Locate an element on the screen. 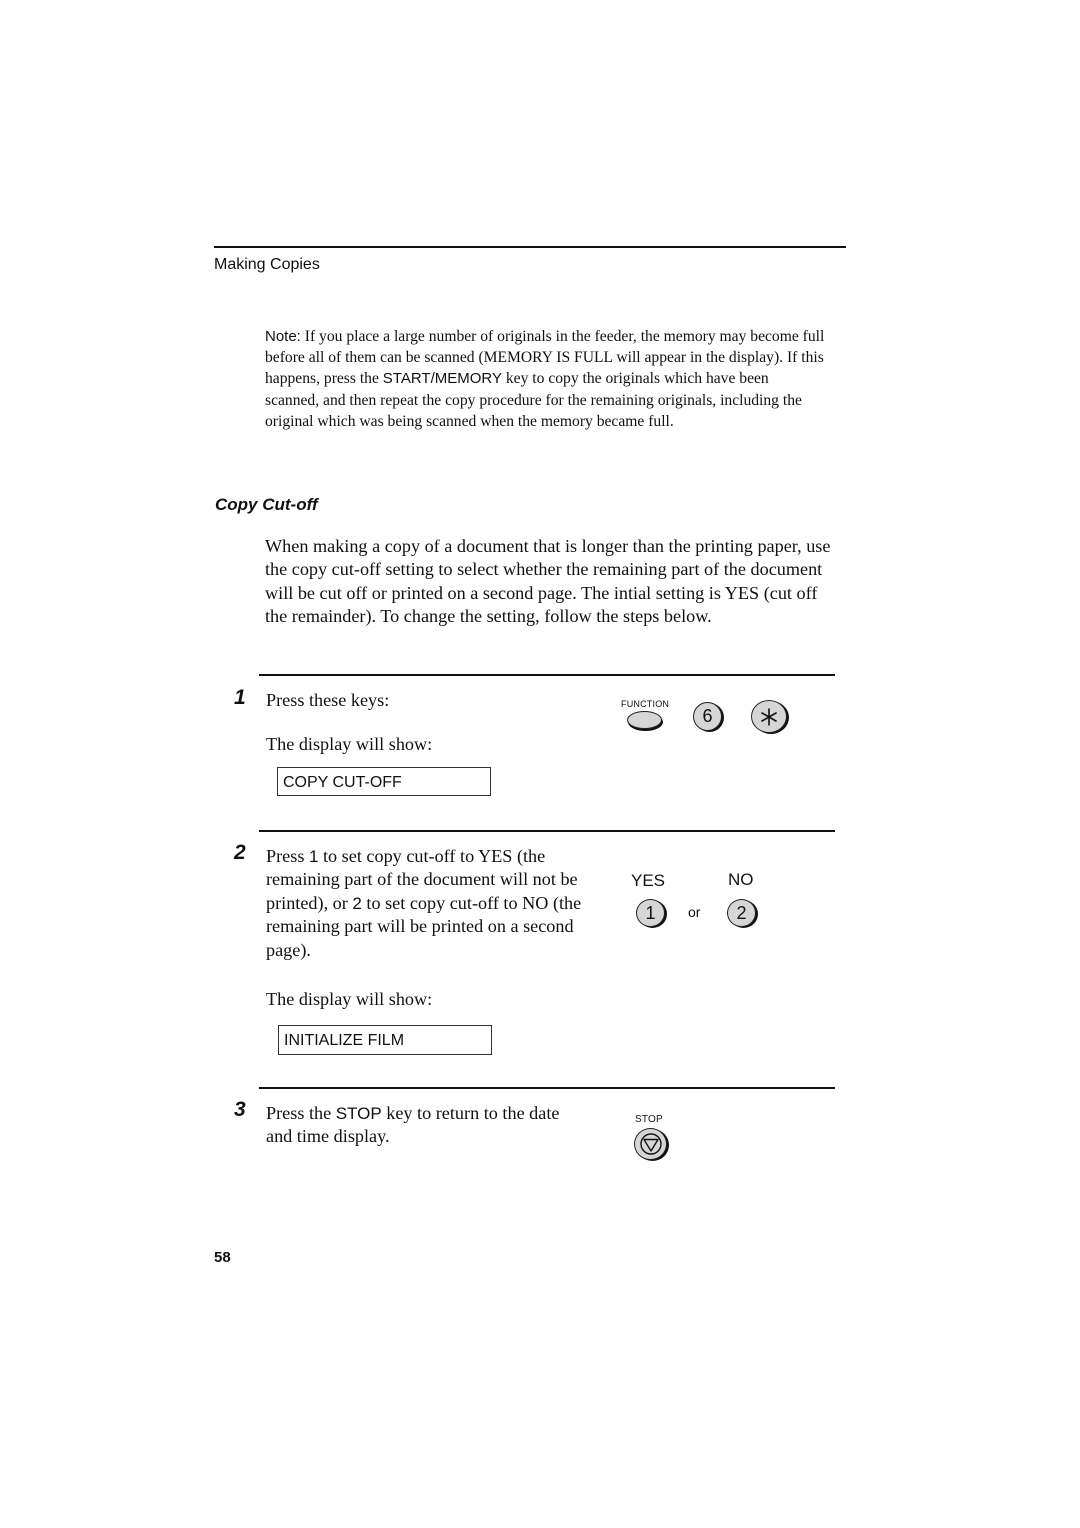 The image size is (1080, 1528). function-key-label: FUNCTION is located at coordinates (645, 704).